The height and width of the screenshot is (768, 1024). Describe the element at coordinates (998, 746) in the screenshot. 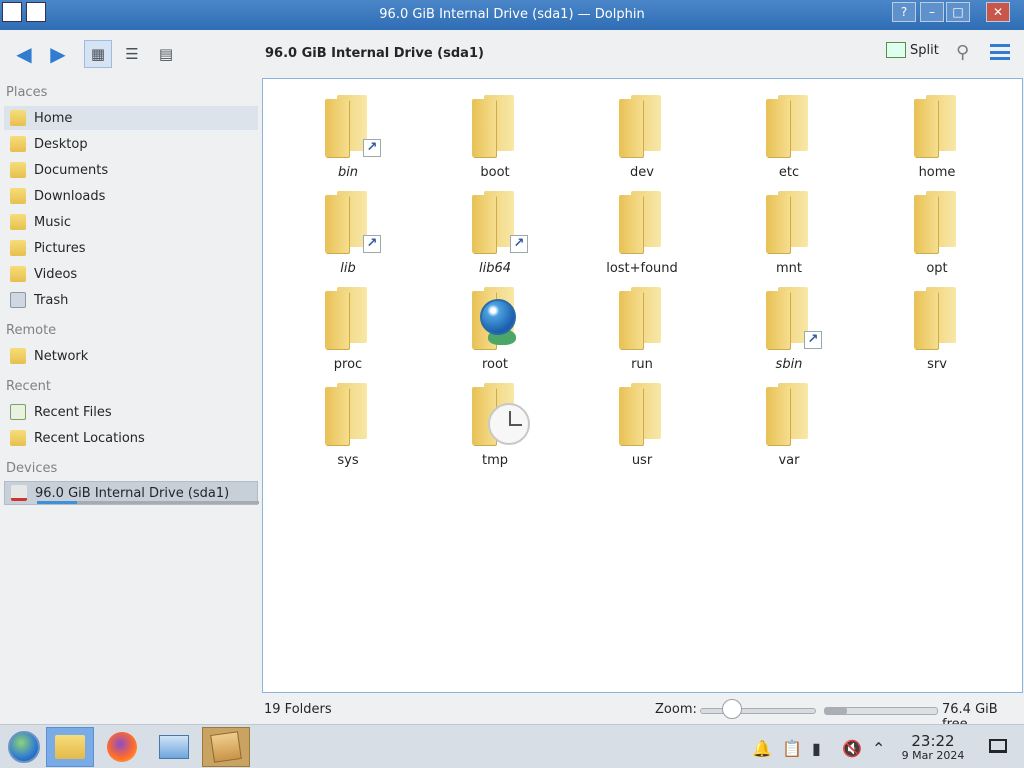

I see `show-desktop-button` at that location.